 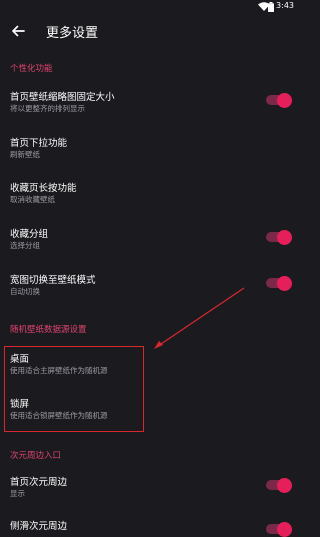 What do you see at coordinates (150, 487) in the screenshot?
I see `setting-row-home-acg: 首页次元周边 显示` at bounding box center [150, 487].